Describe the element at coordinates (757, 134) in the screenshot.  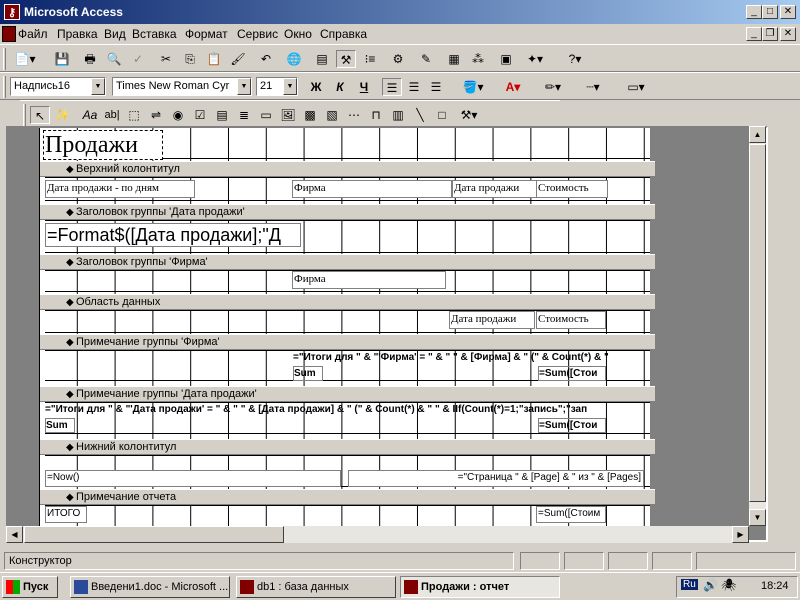
I see `scroll-up-icon: ▲` at that location.